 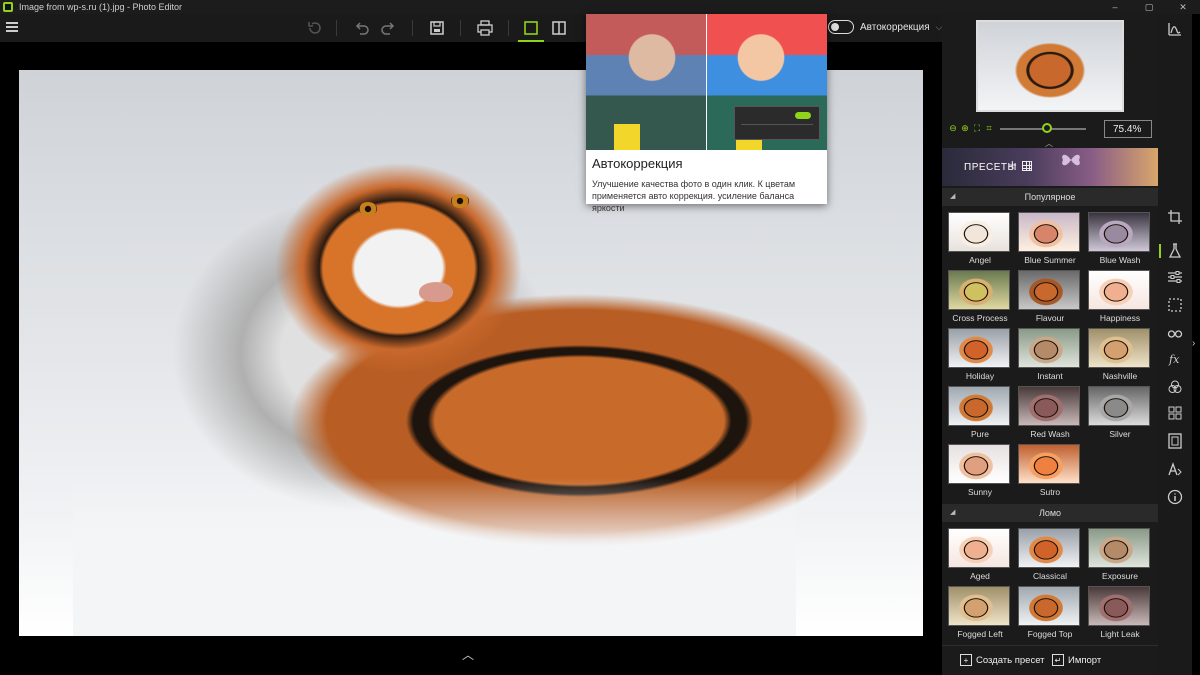 I want to click on preset-name: Light Leak, so click(x=1120, y=634).